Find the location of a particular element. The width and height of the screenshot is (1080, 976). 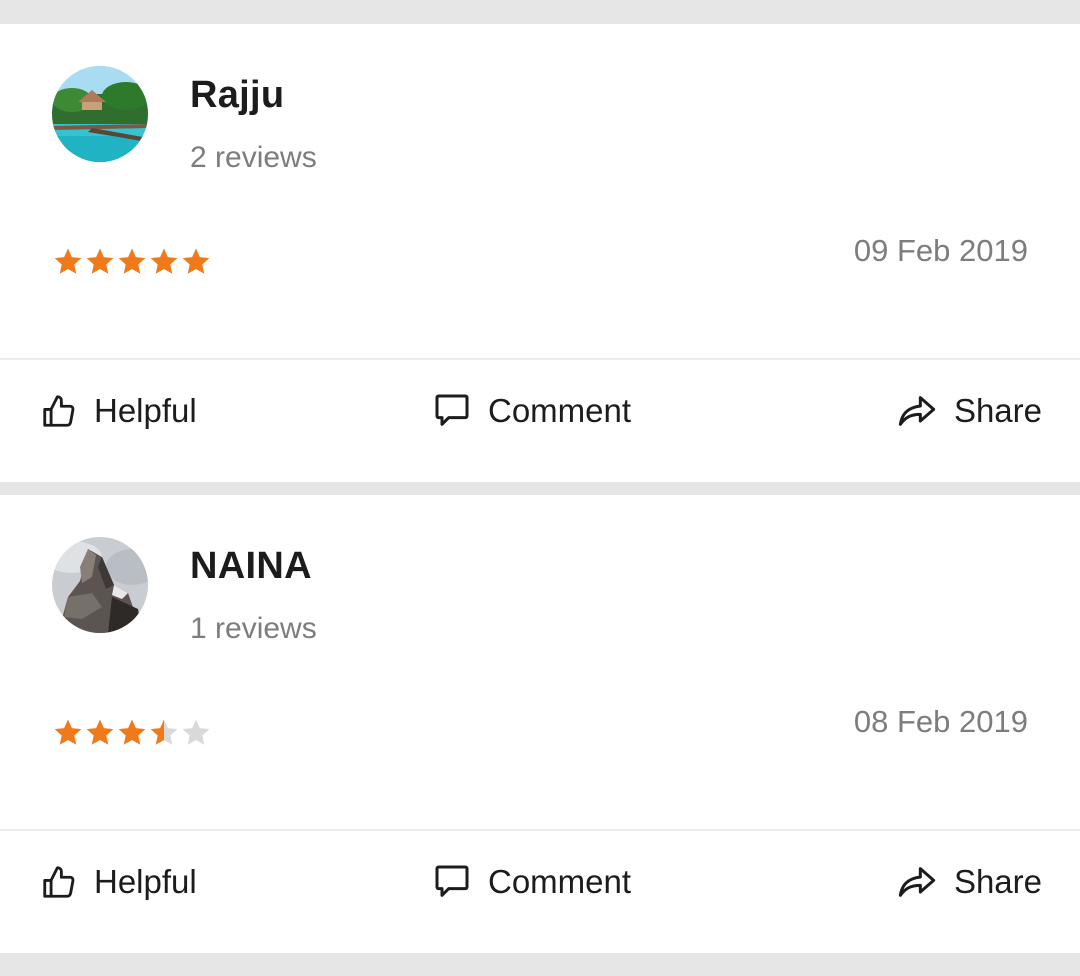

review-date: 09 Feb 2019 is located at coordinates (940, 250).